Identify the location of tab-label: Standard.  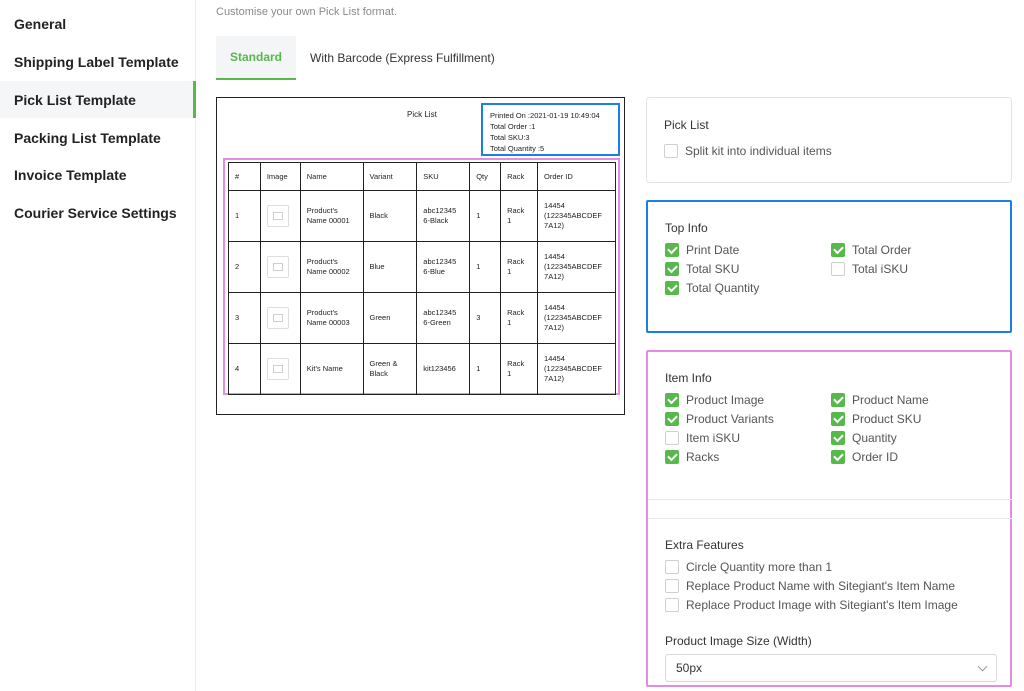
(256, 57).